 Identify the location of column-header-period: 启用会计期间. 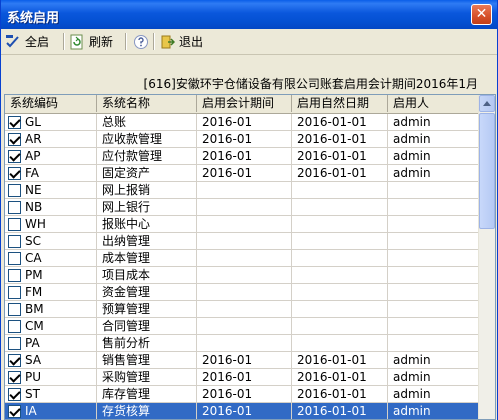
(244, 103).